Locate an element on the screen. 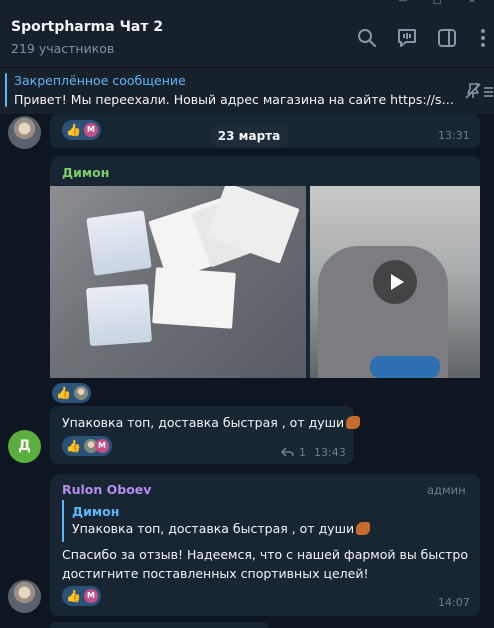 The height and width of the screenshot is (628, 494). message-text: Упаковка топ, доставка быстрая , от души is located at coordinates (211, 422).